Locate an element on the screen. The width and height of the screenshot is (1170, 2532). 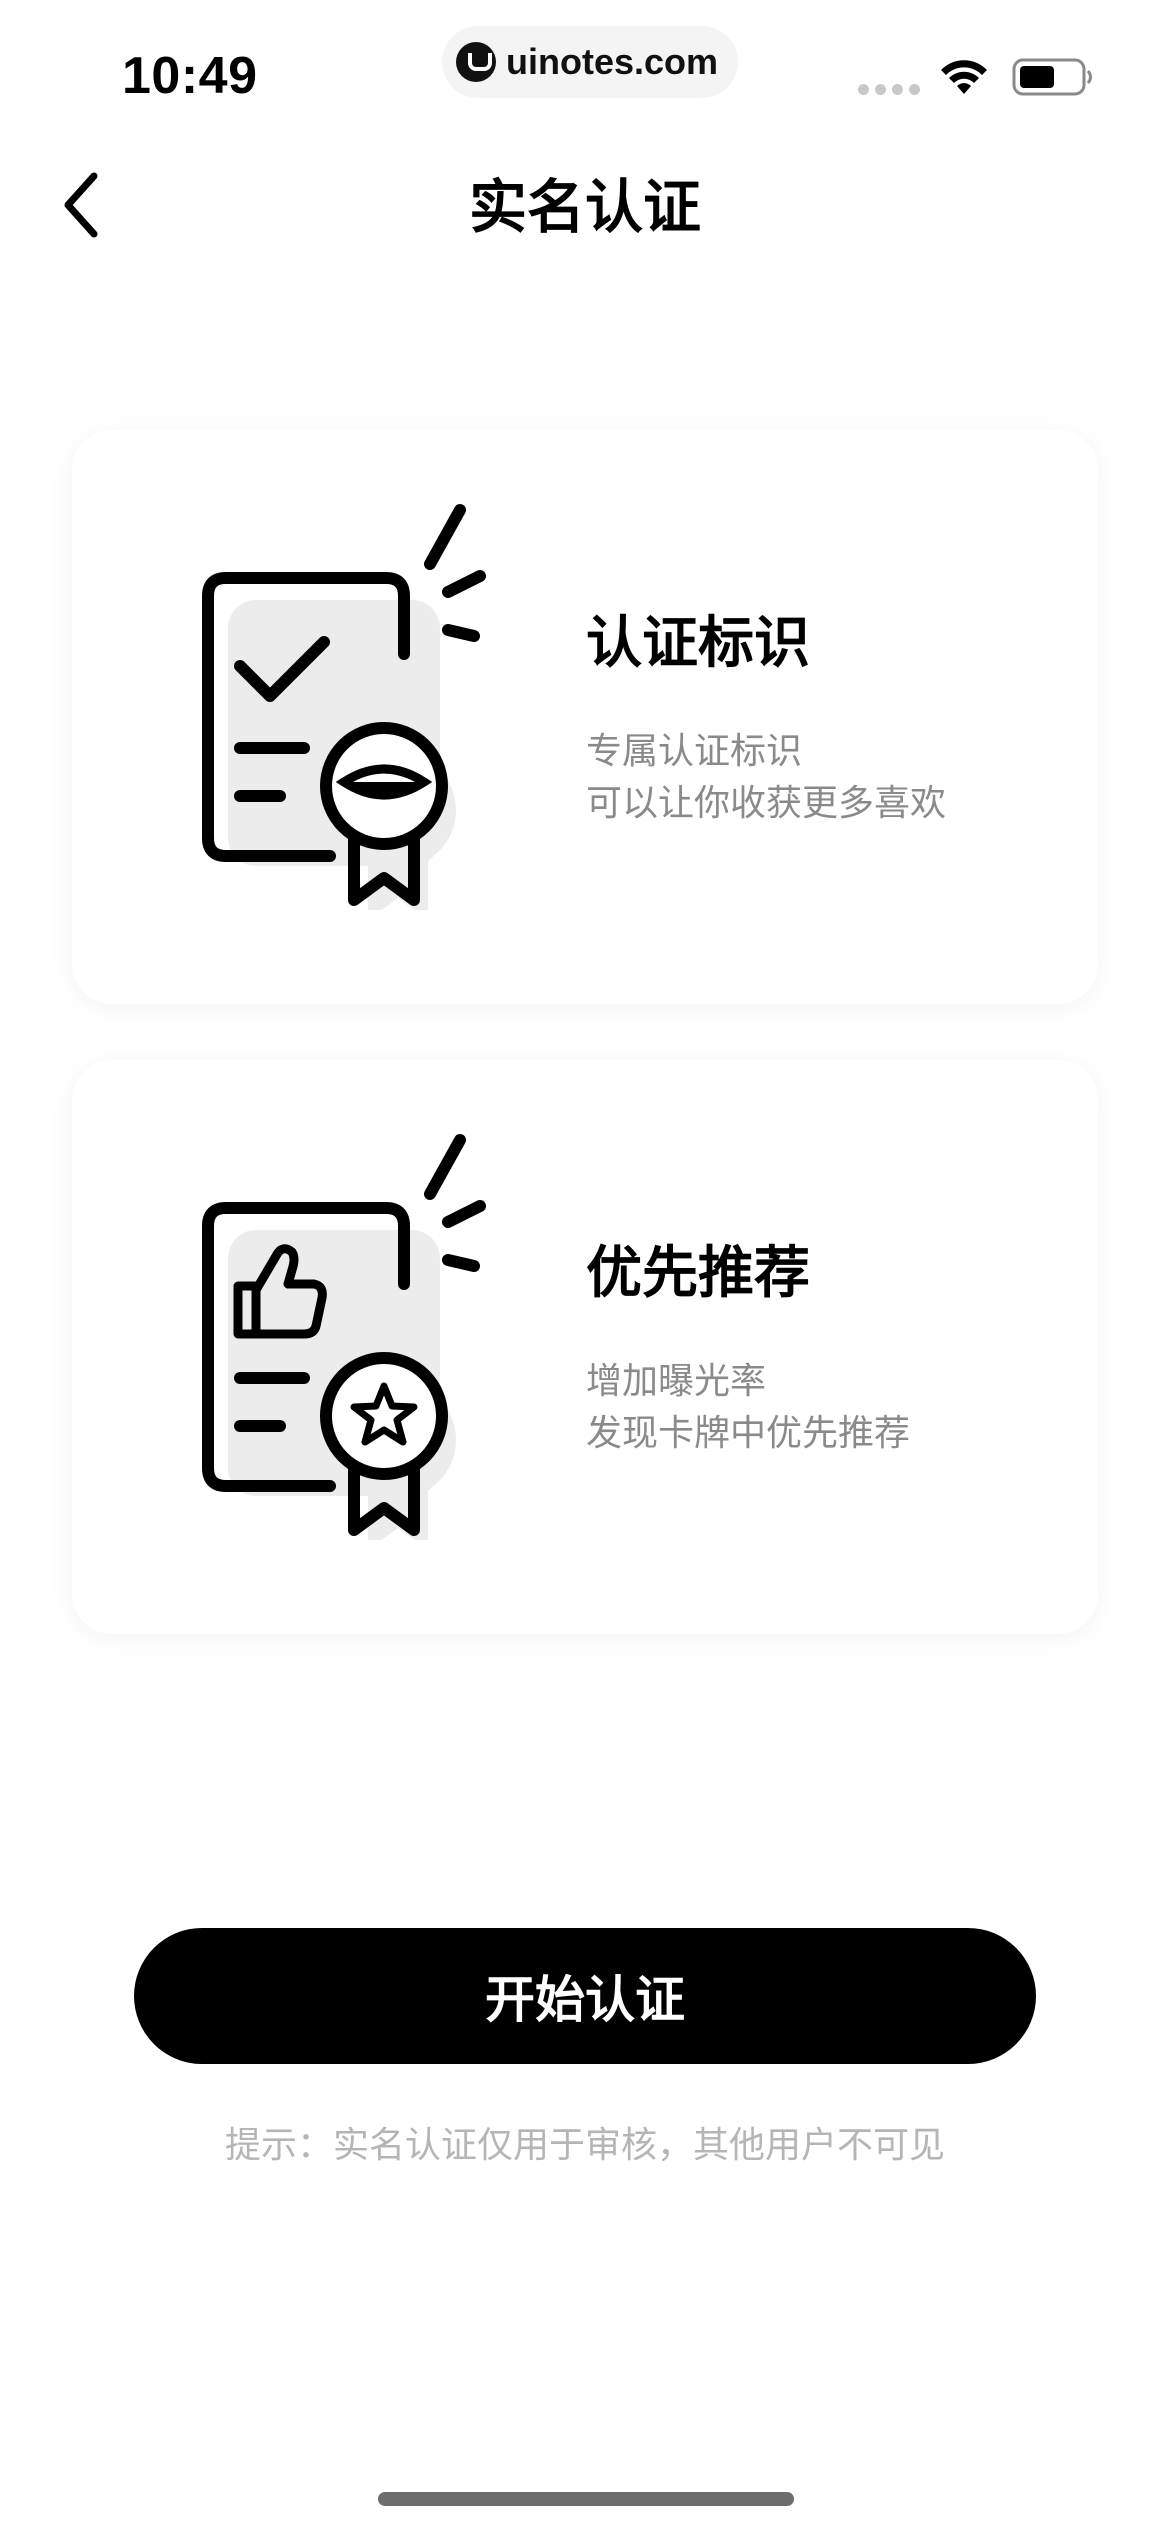
battery-icon is located at coordinates (1052, 77).